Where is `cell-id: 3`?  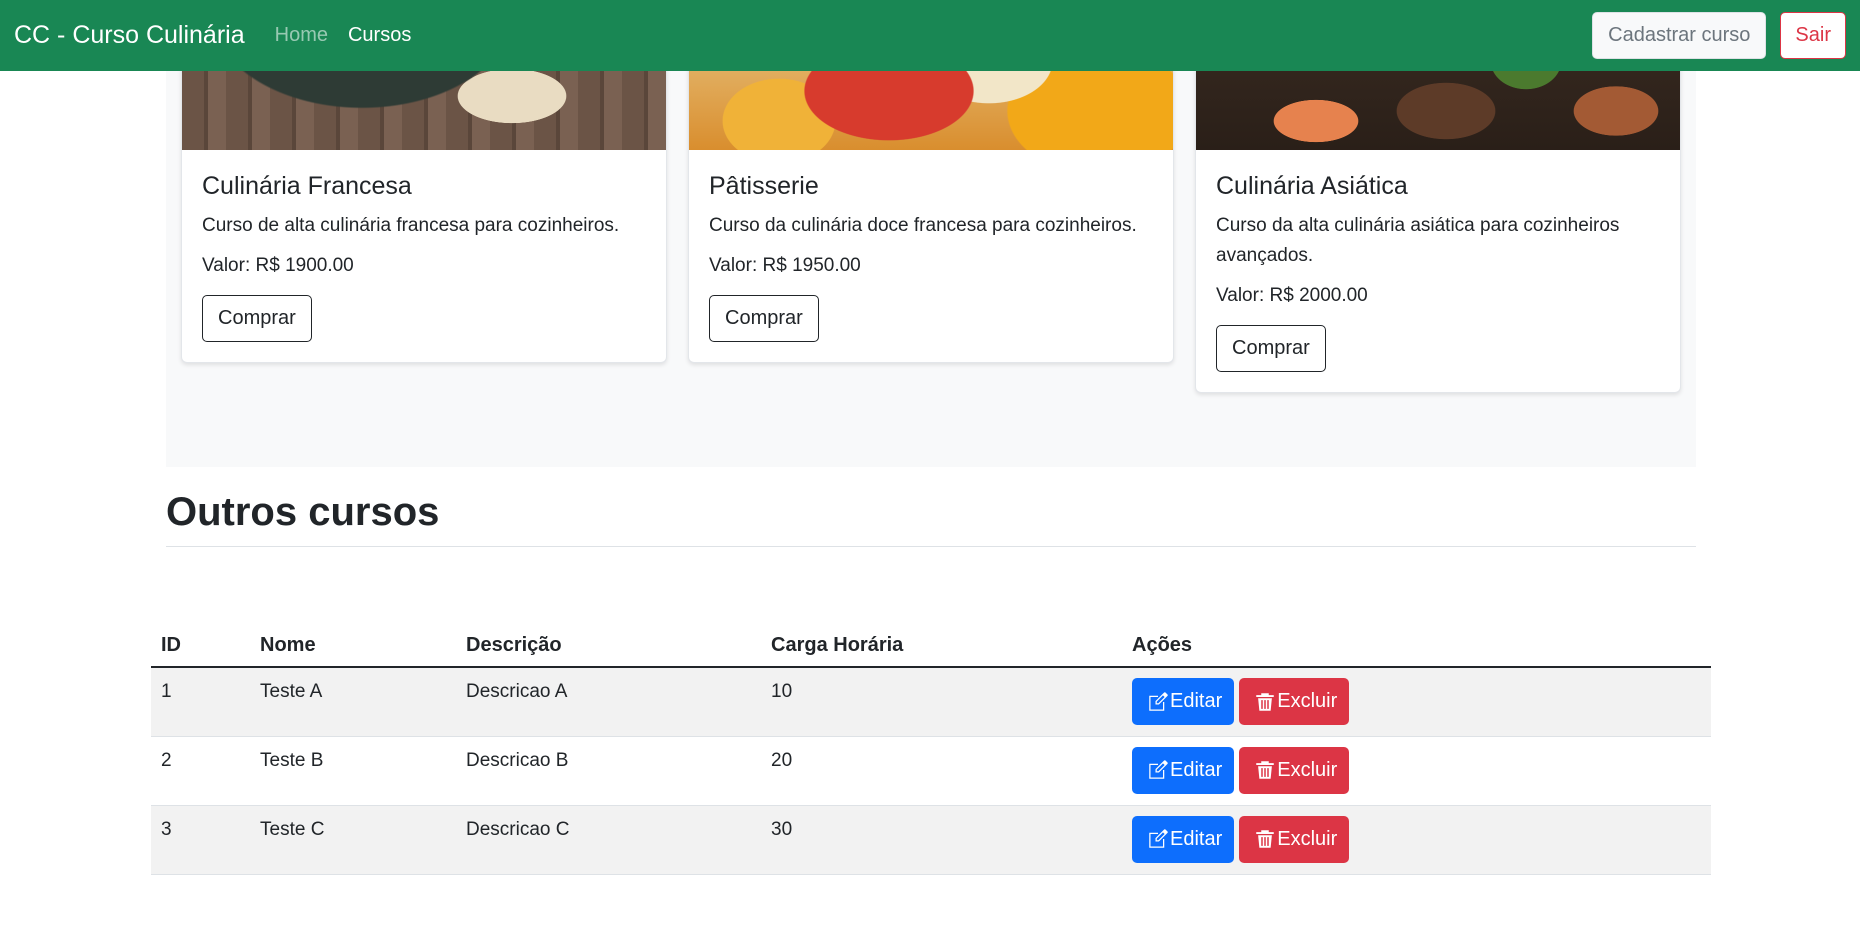
cell-id: 3 is located at coordinates (200, 840).